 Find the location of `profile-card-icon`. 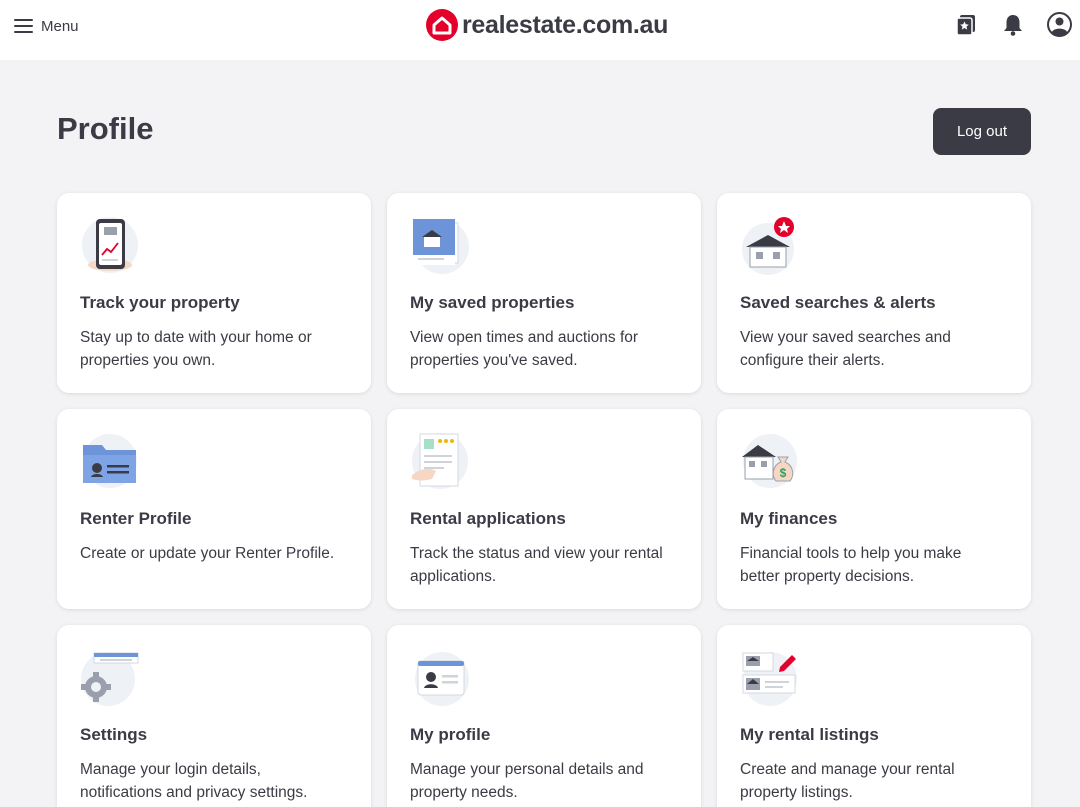

profile-card-icon is located at coordinates (442, 679).